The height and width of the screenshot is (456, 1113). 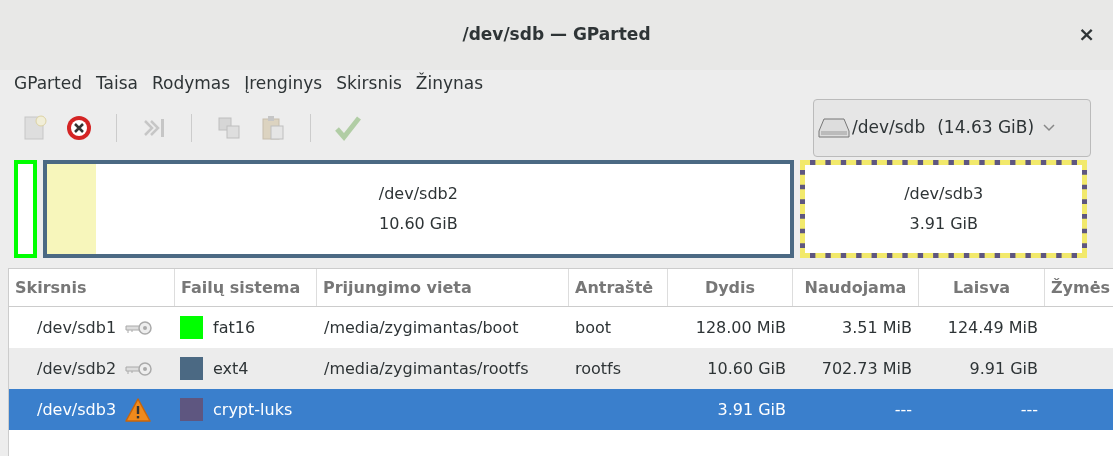 I want to click on device-size: (14.63 GiB), so click(x=986, y=128).